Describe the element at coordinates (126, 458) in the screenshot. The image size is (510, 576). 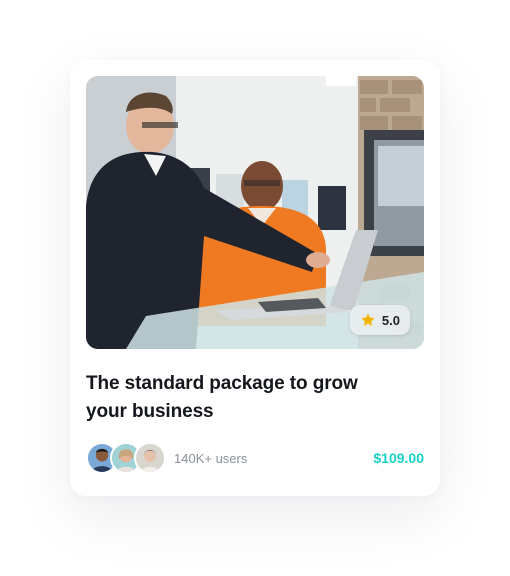
I see `user-avatars` at that location.